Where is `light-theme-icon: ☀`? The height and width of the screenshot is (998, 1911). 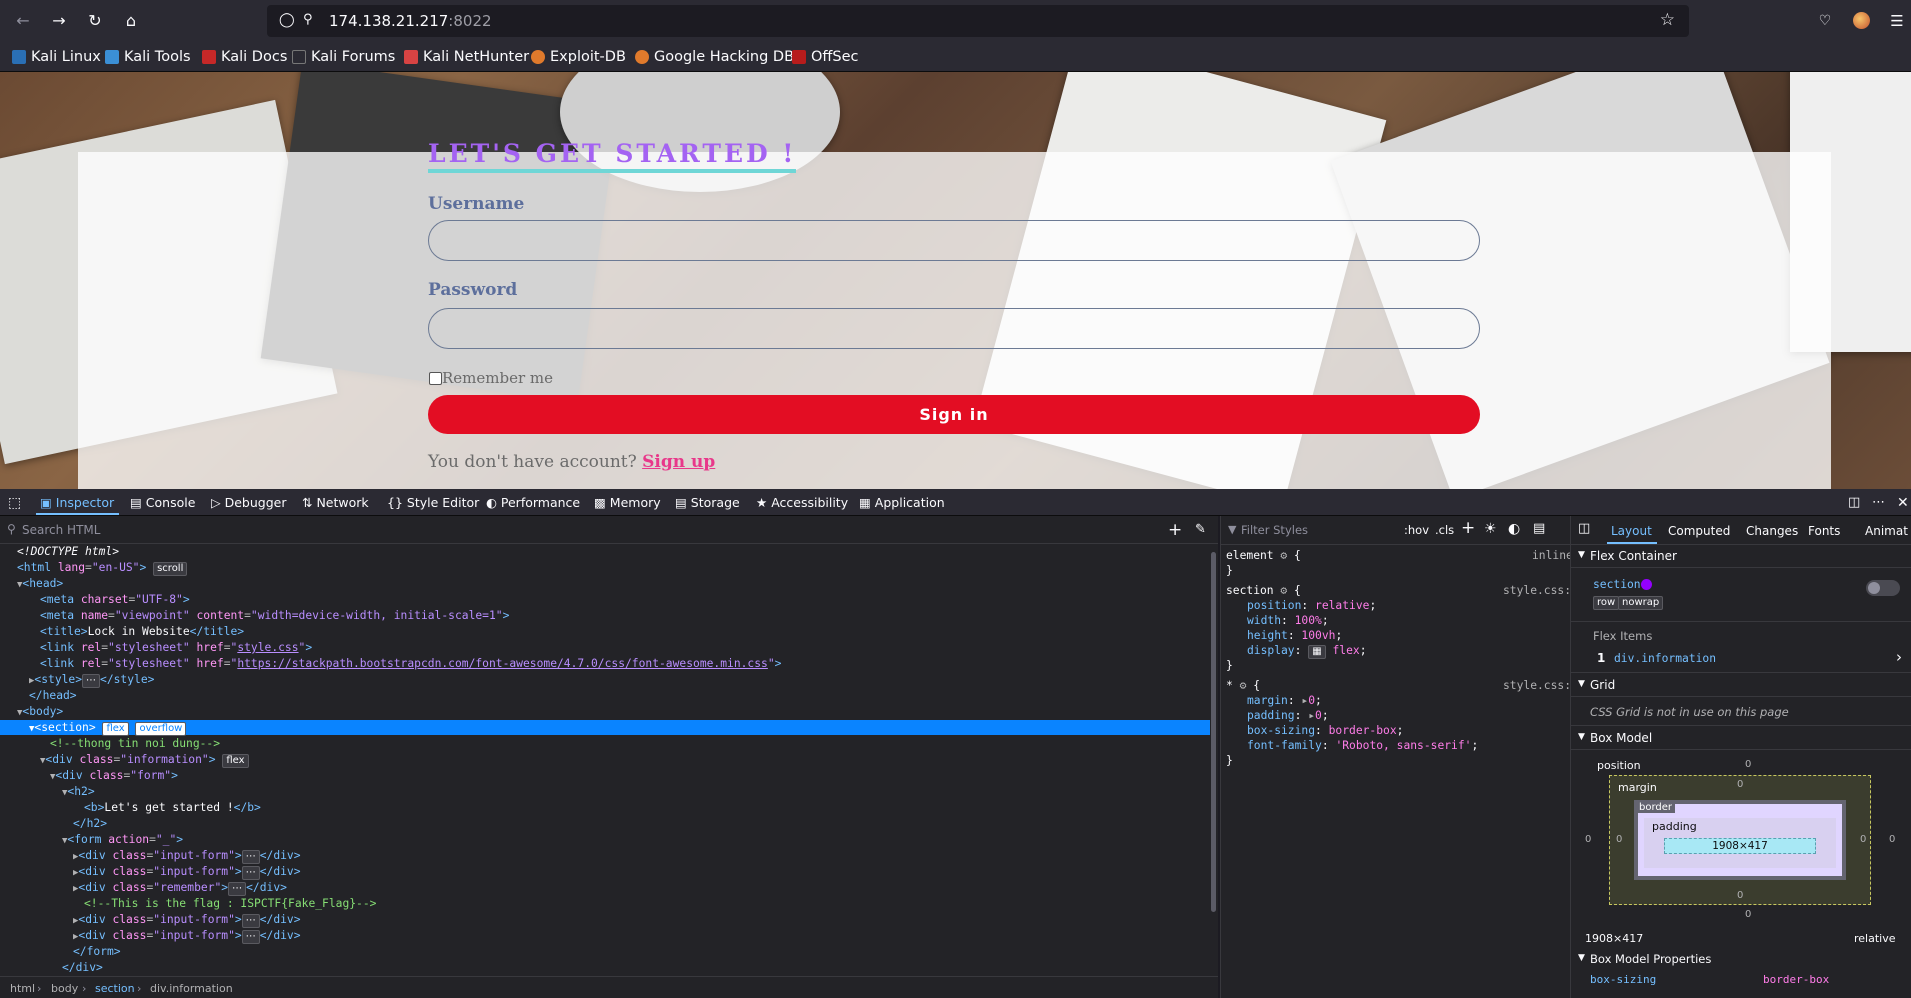 light-theme-icon: ☀ is located at coordinates (1490, 529).